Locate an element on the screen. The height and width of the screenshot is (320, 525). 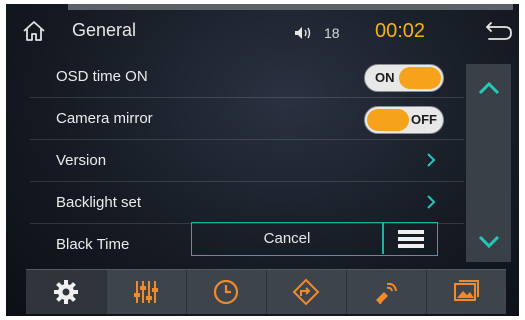
equalizer-icon is located at coordinates (146, 292).